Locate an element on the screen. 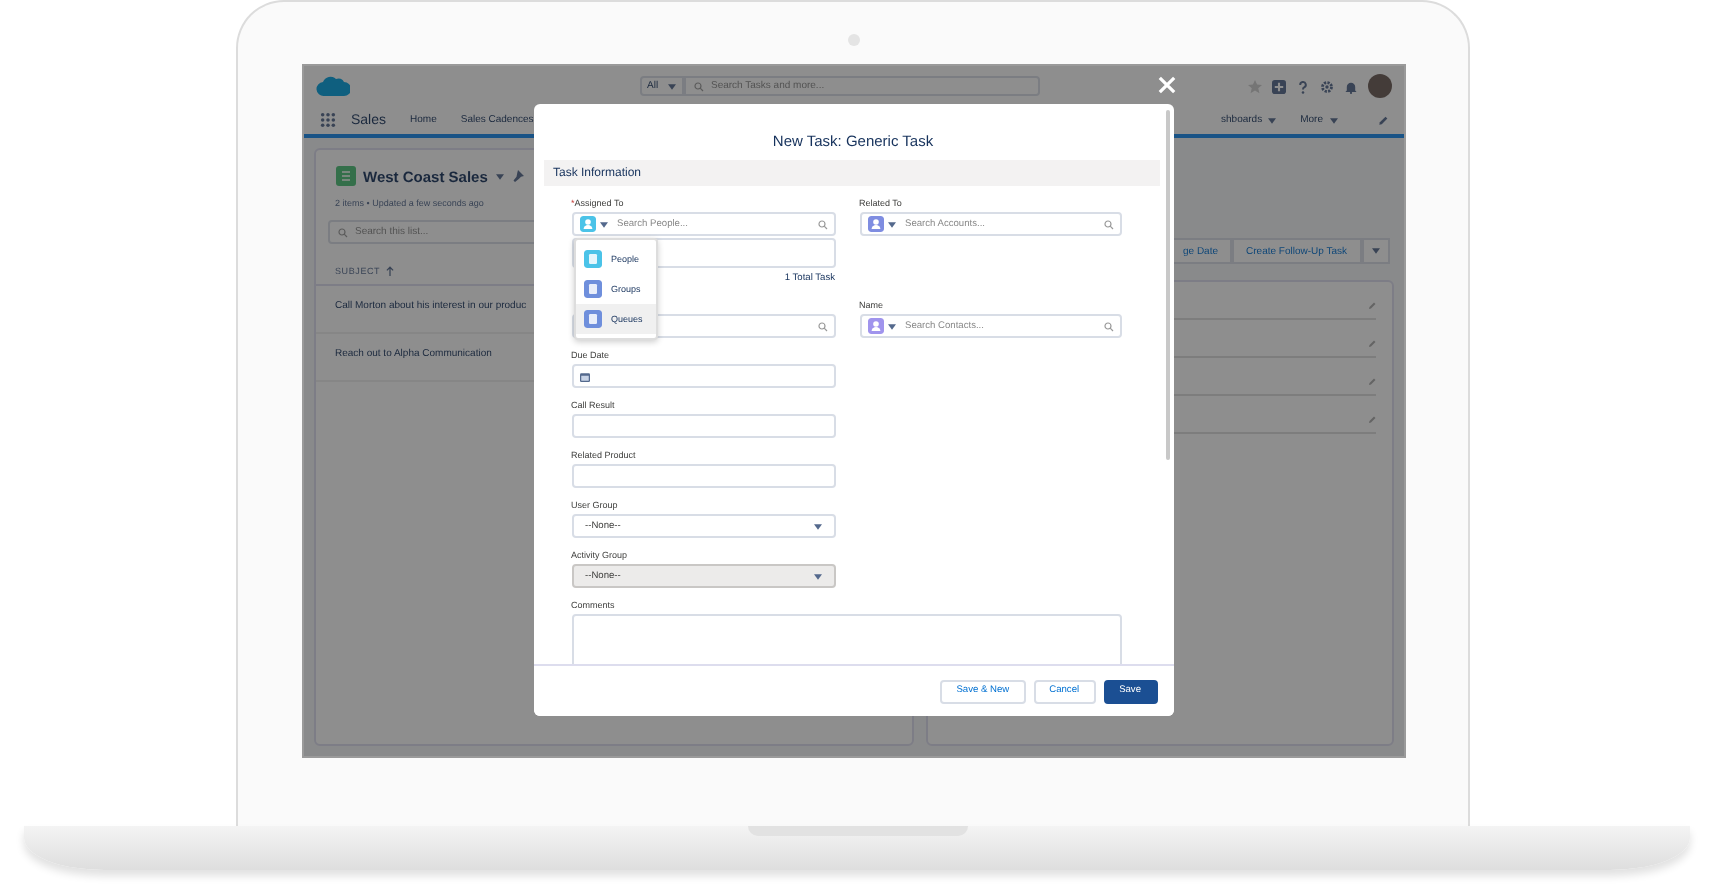 The image size is (1714, 894). sort-icon is located at coordinates (390, 271).